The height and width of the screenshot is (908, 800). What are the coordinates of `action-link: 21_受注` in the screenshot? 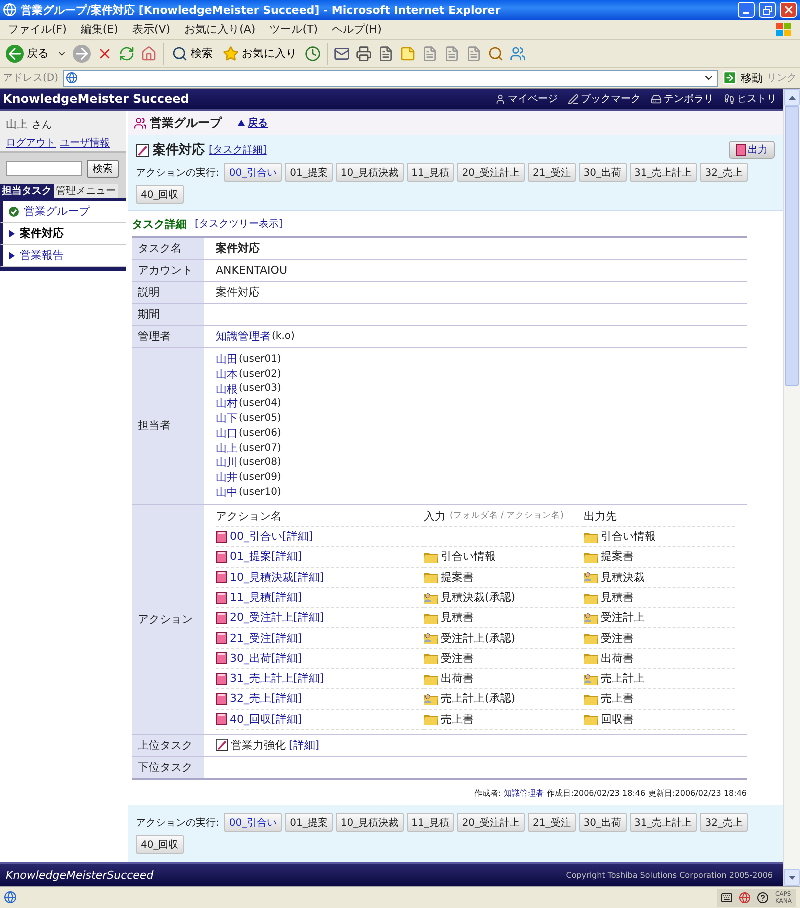 It's located at (251, 638).